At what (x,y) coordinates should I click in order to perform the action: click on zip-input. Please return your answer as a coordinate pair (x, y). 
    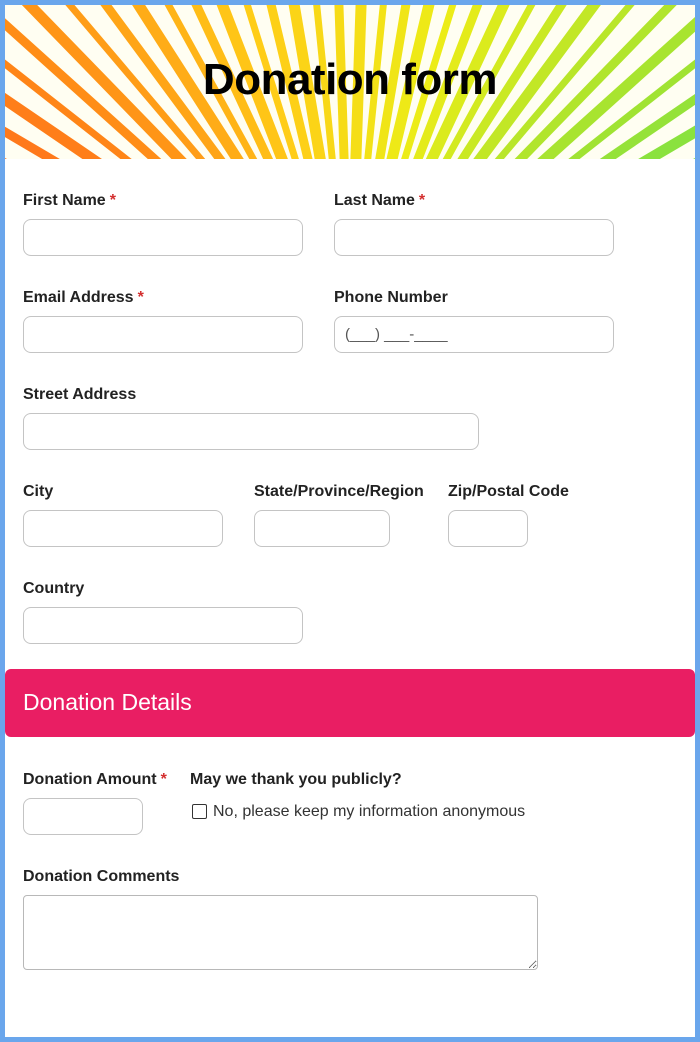
    Looking at the image, I should click on (488, 528).